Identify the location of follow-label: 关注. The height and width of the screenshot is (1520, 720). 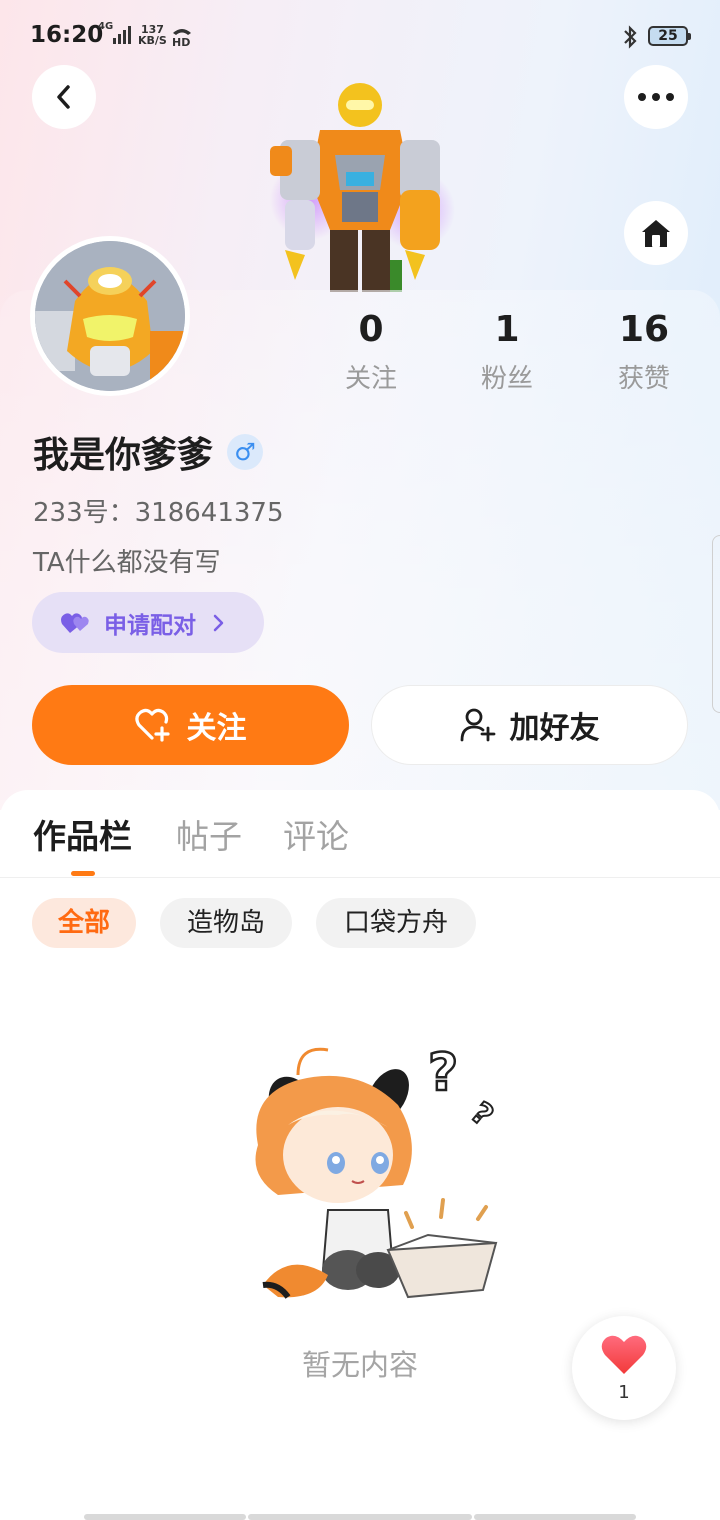
(216, 728).